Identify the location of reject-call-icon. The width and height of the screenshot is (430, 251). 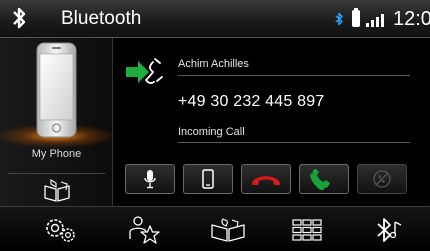
(266, 180).